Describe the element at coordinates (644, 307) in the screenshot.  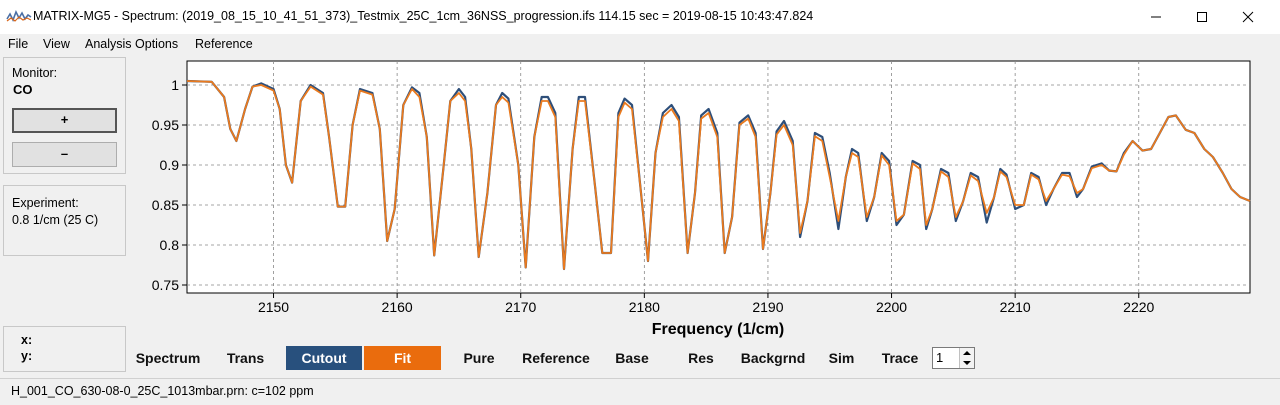
I see `x-tick-label: 2180` at that location.